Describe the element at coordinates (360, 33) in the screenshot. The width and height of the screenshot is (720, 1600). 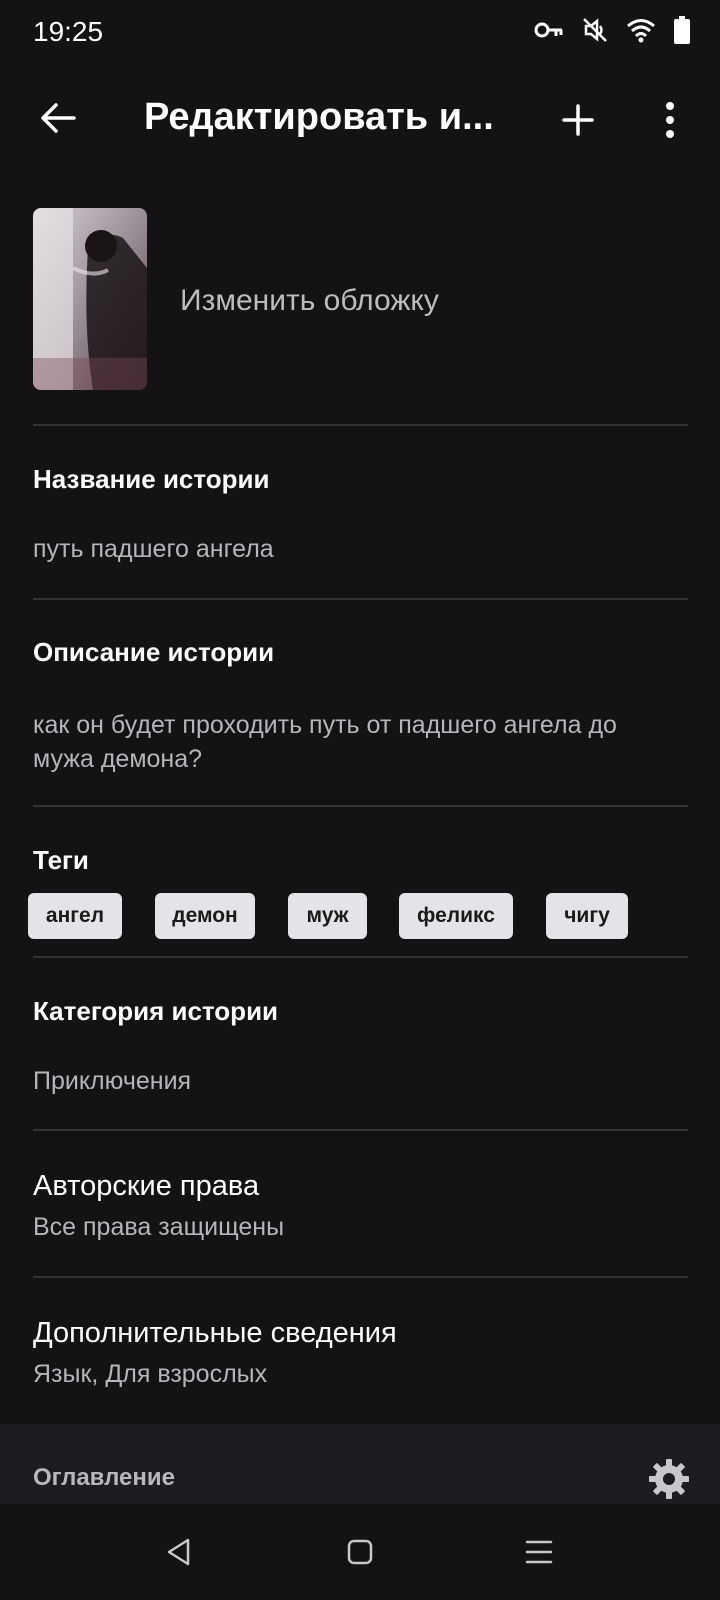
I see `status-bar: 19:25` at that location.